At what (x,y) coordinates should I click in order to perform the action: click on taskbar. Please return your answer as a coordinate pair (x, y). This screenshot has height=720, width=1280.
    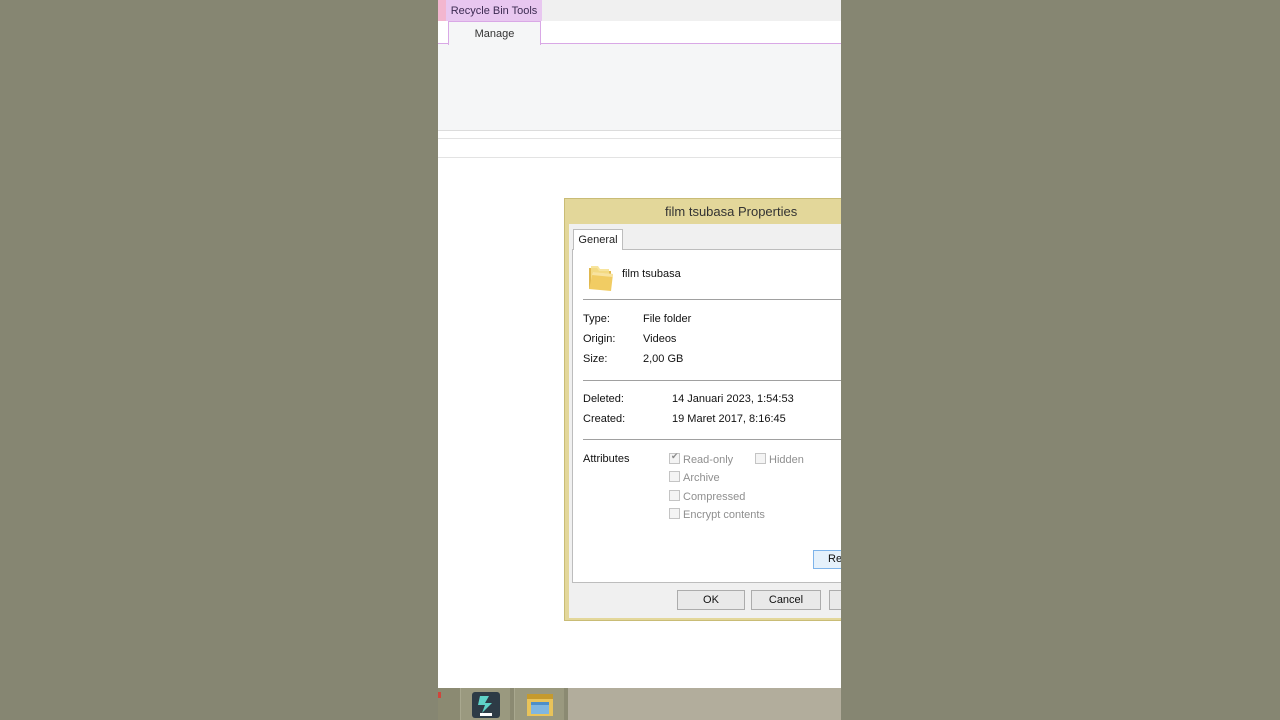
    Looking at the image, I should click on (639, 704).